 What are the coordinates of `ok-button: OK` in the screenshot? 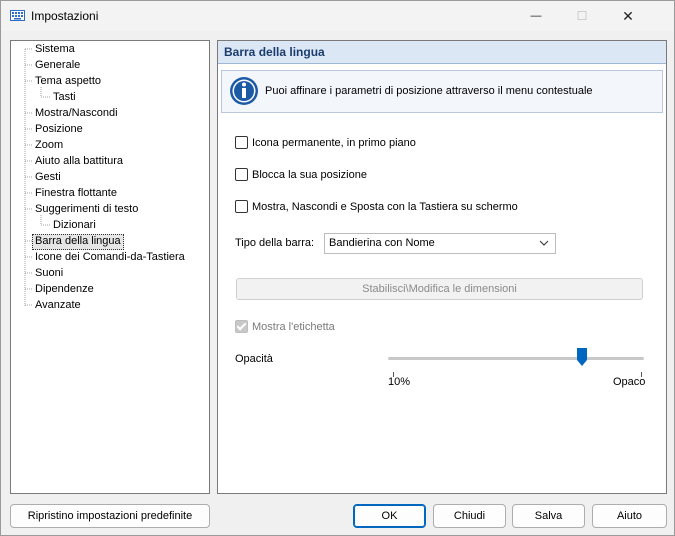 It's located at (389, 516).